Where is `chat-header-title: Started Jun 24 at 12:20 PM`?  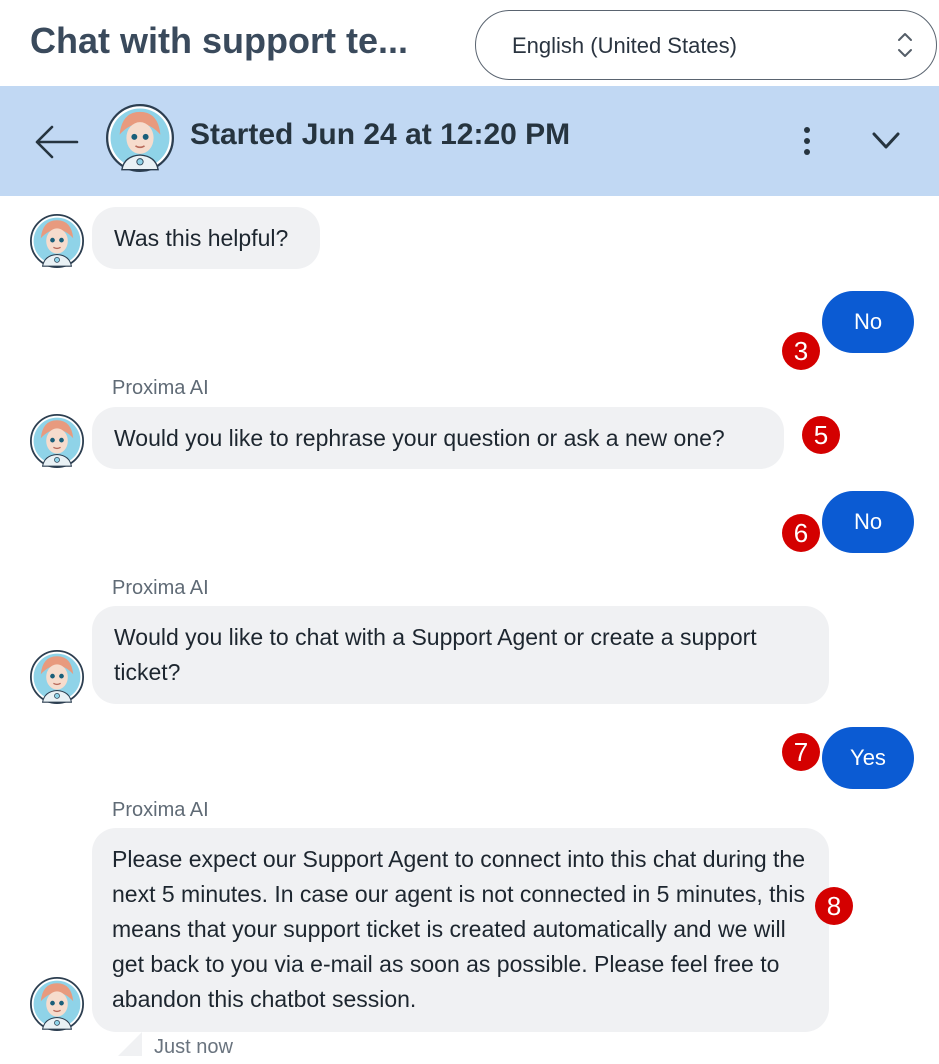
chat-header-title: Started Jun 24 at 12:20 PM is located at coordinates (380, 134).